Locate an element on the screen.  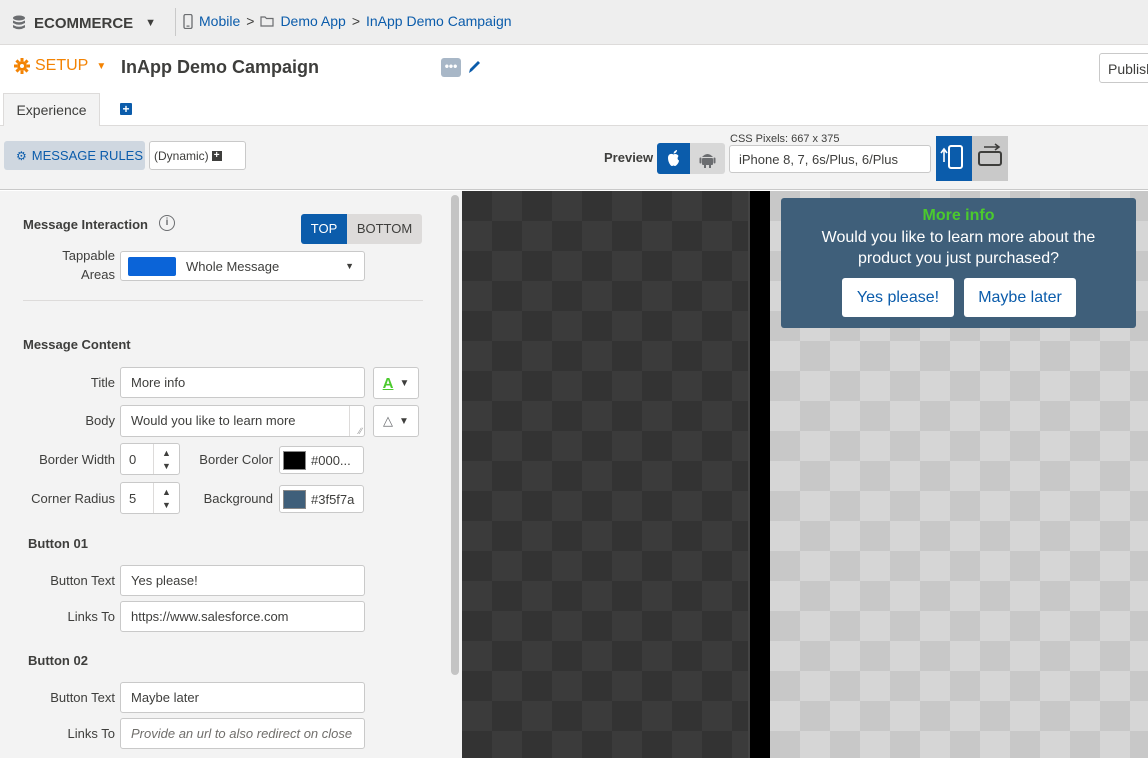
button-02-link-input: Provide an url to also redirect on close is located at coordinates (242, 733).